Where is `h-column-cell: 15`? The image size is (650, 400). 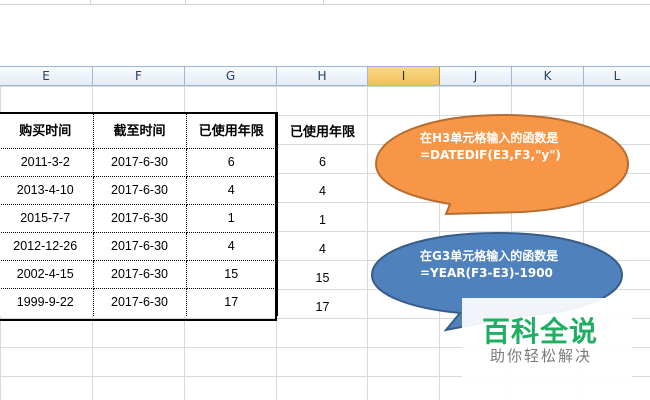 h-column-cell: 15 is located at coordinates (322, 278).